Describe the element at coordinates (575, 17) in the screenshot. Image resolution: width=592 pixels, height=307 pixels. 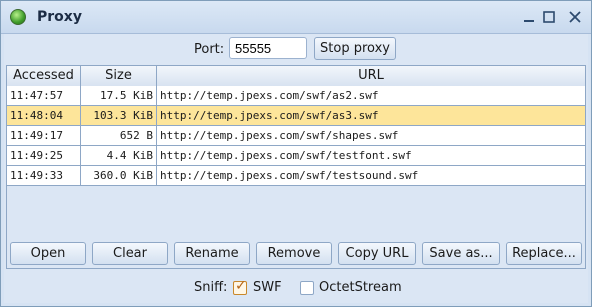
I see `close-icon` at that location.